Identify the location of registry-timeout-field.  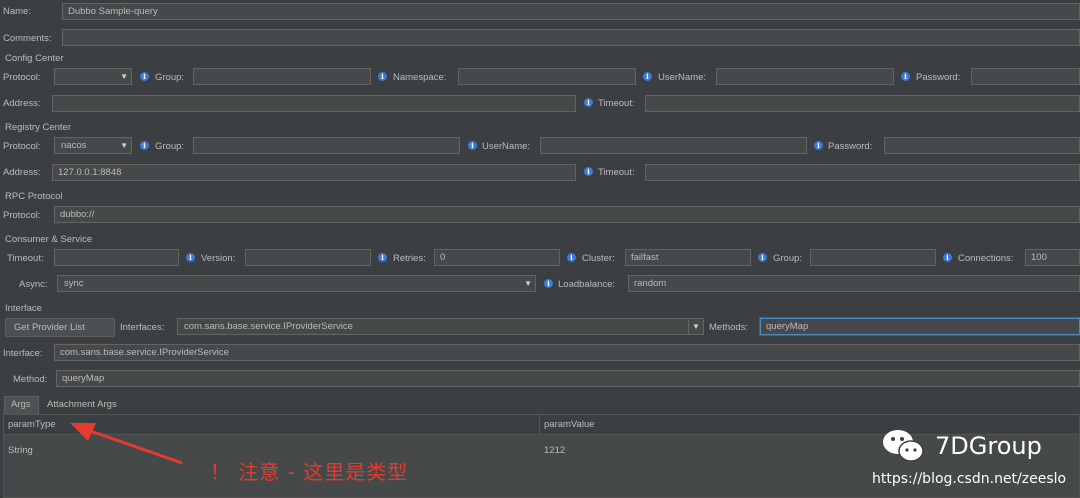
(862, 172).